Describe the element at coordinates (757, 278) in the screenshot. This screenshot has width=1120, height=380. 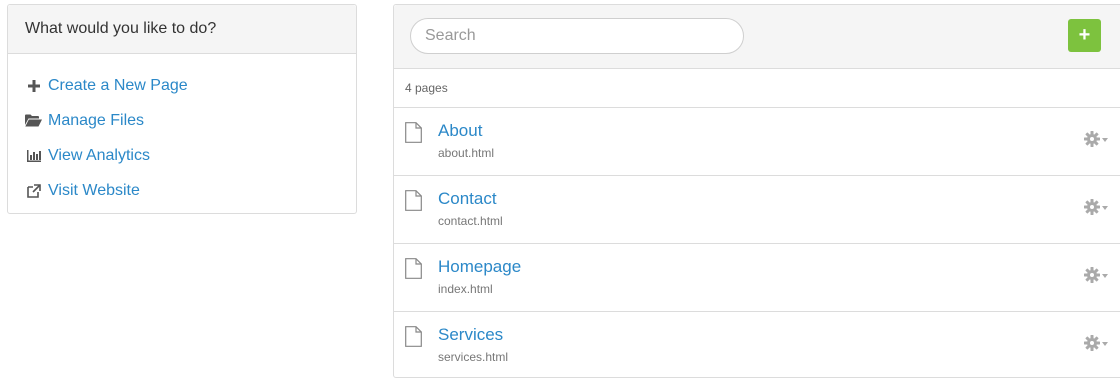
I see `page-row-homepage: Homepage index.html` at that location.